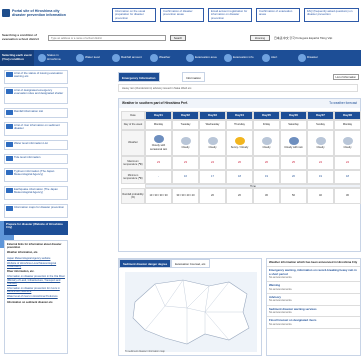 The width and height of the screenshot is (361, 356). Describe the element at coordinates (36, 145) in the screenshot. I see `sidebar-item-water-level: Water level information List` at that location.